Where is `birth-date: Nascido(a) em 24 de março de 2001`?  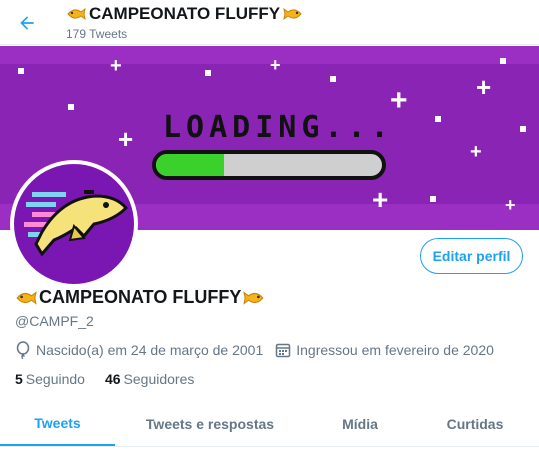 birth-date: Nascido(a) em 24 de março de 2001 is located at coordinates (139, 350).